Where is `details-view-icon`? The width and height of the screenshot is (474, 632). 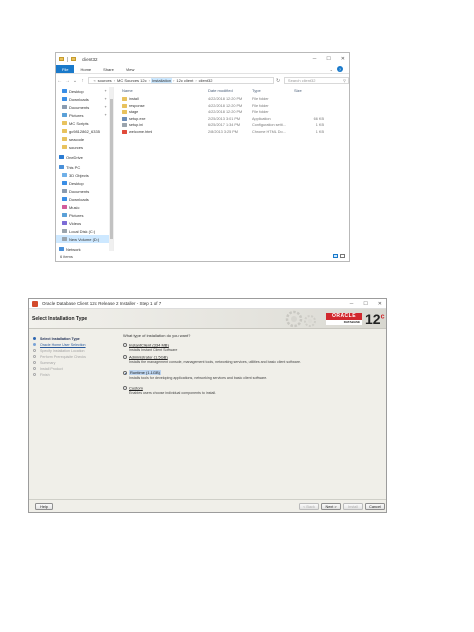 details-view-icon is located at coordinates (335, 256).